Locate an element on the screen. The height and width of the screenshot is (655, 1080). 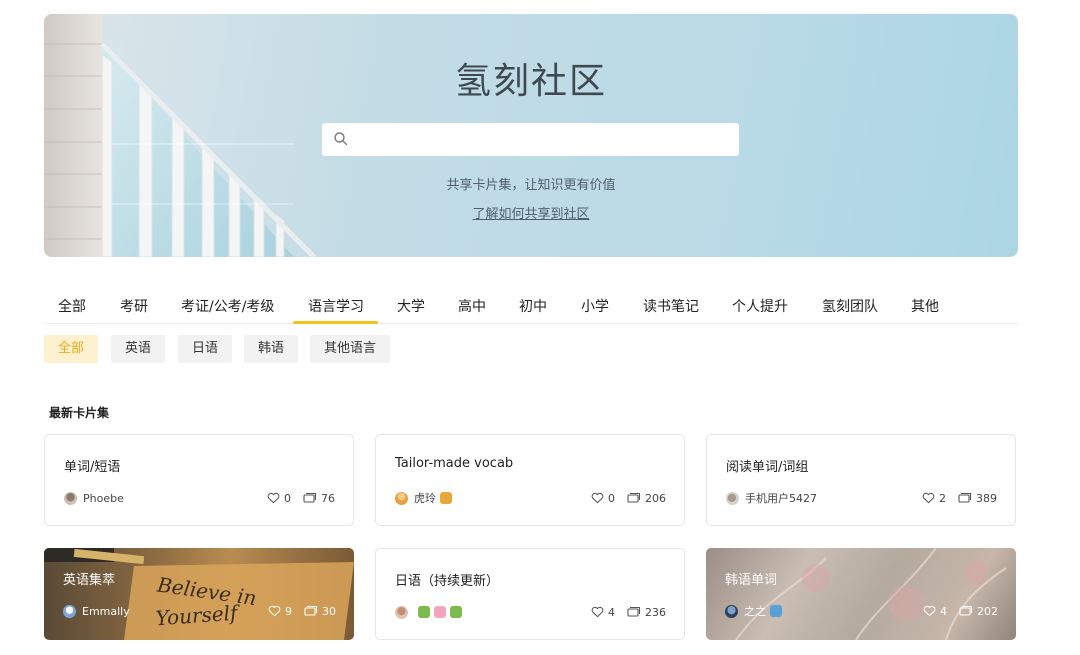
tab-self-improvement: 个人提升 is located at coordinates (760, 306).